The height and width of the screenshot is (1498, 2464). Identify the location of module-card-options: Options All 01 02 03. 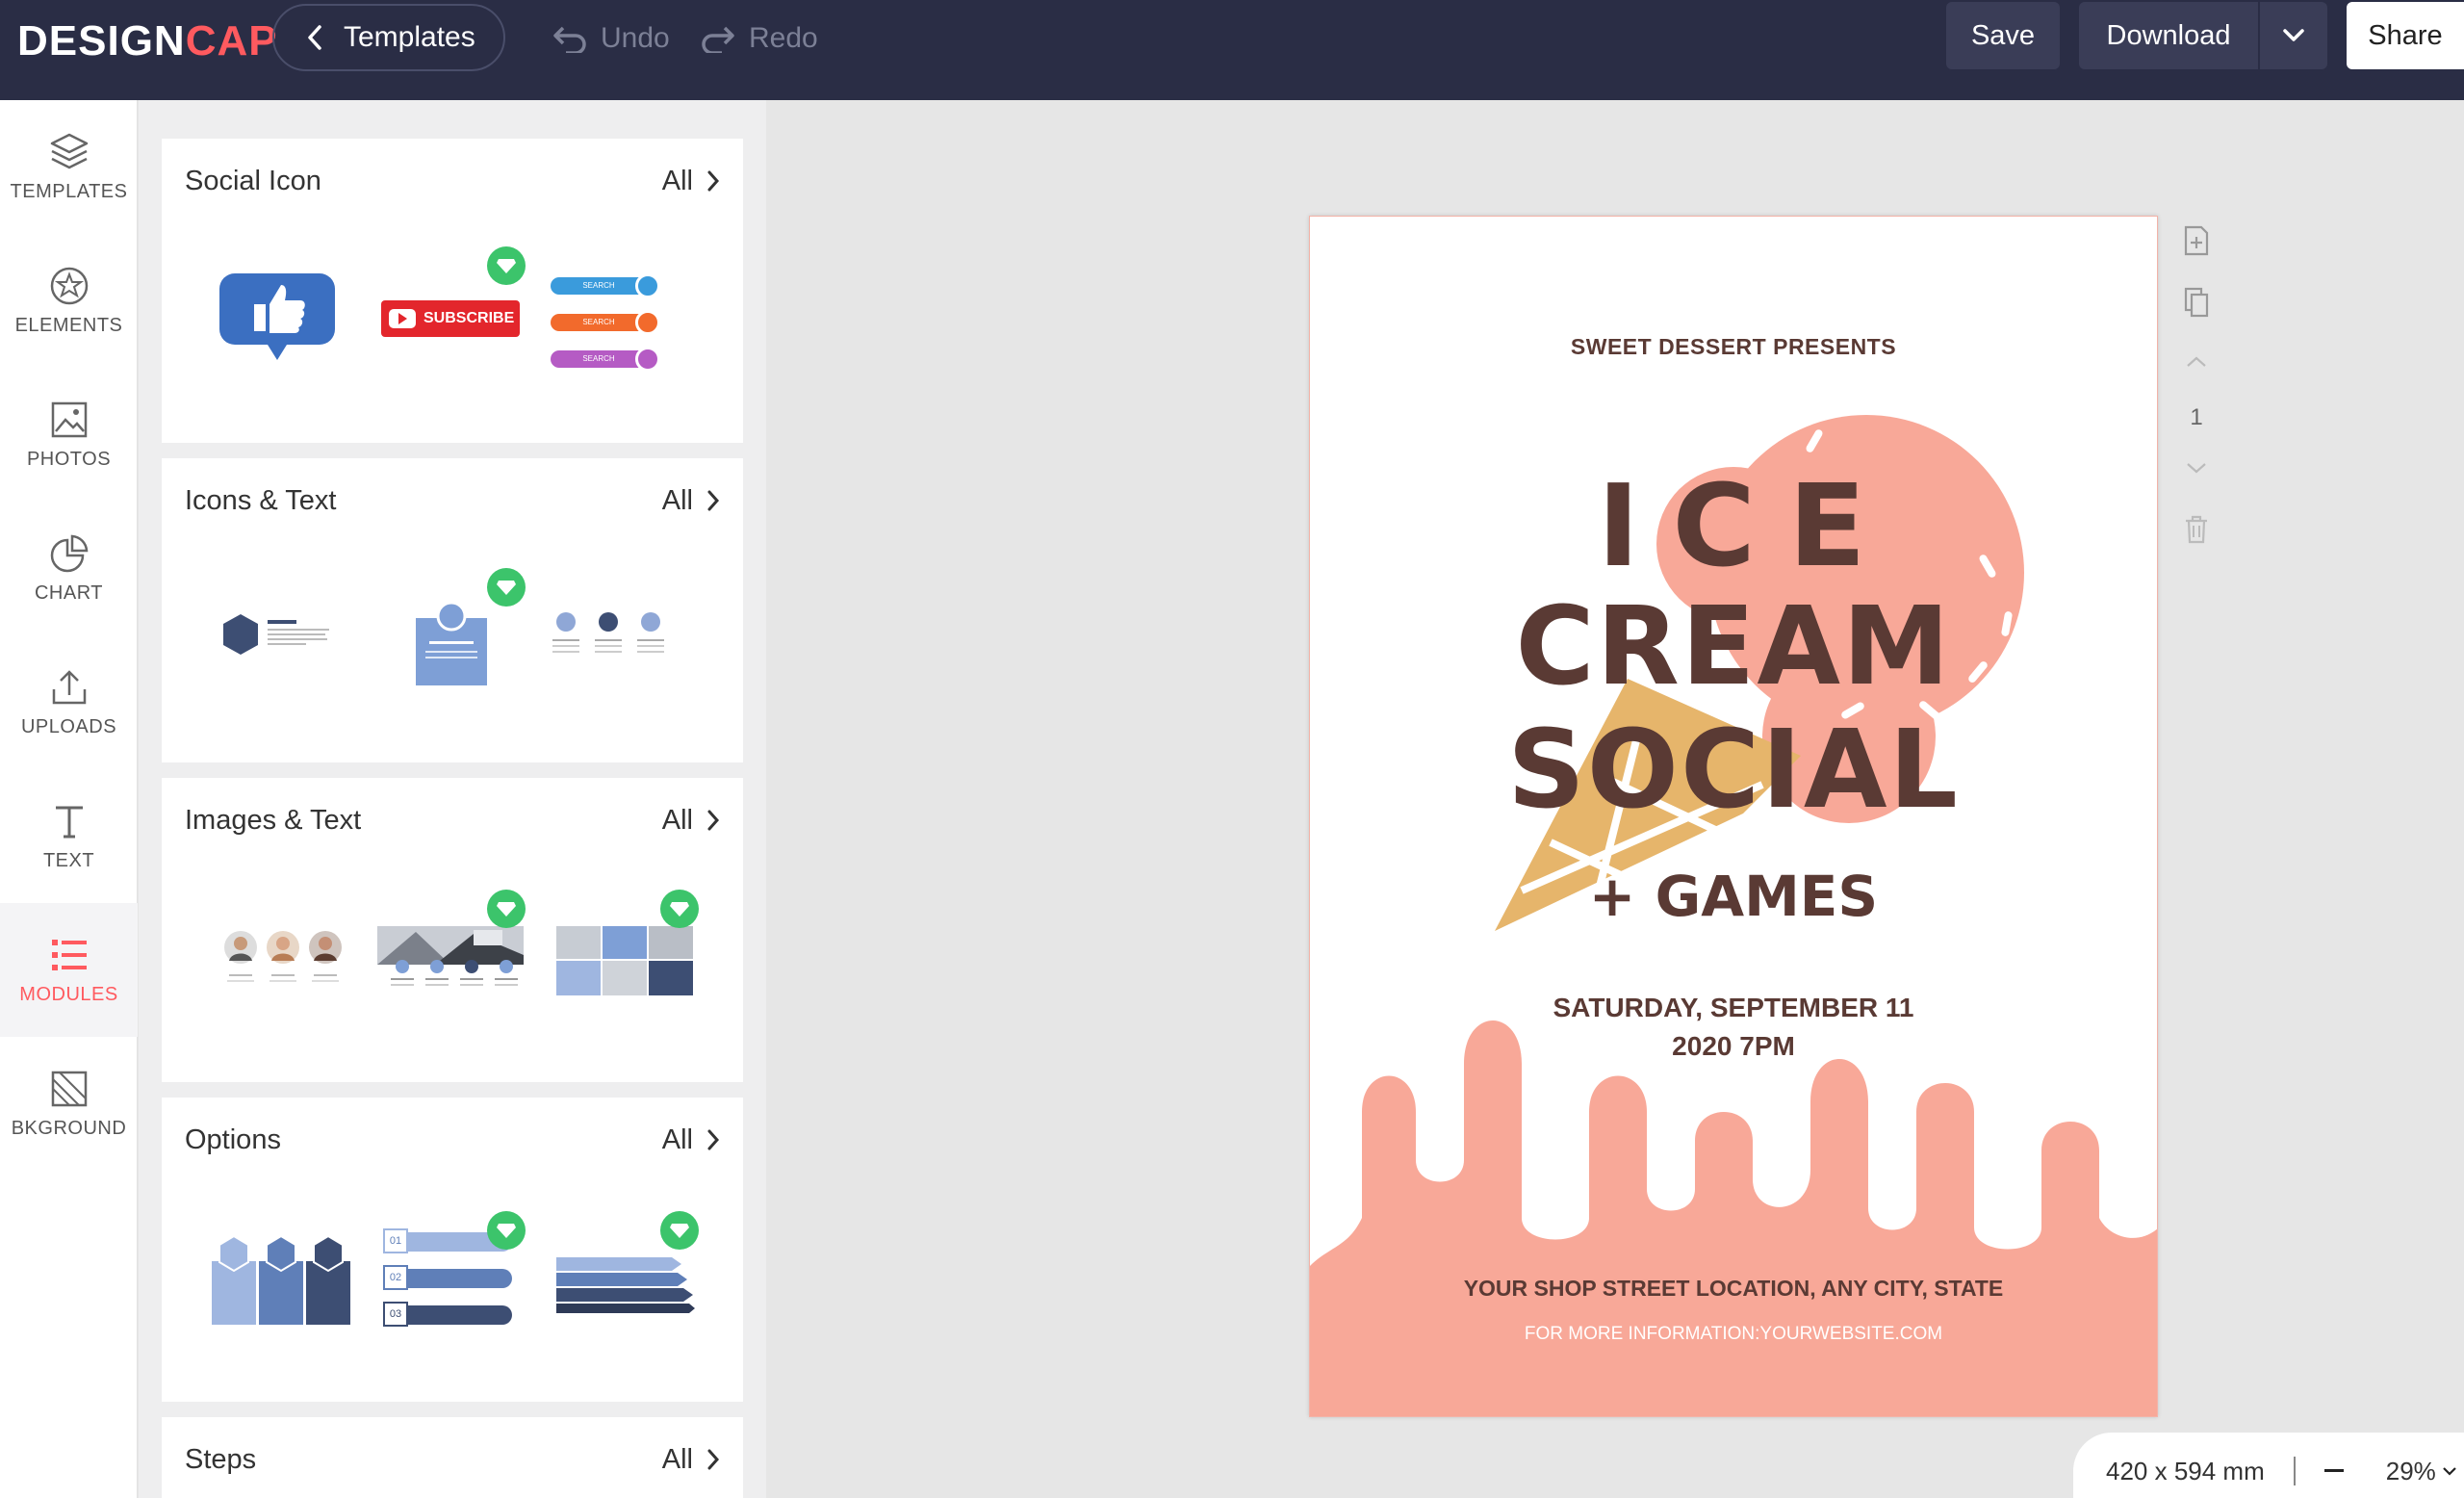
(452, 1250).